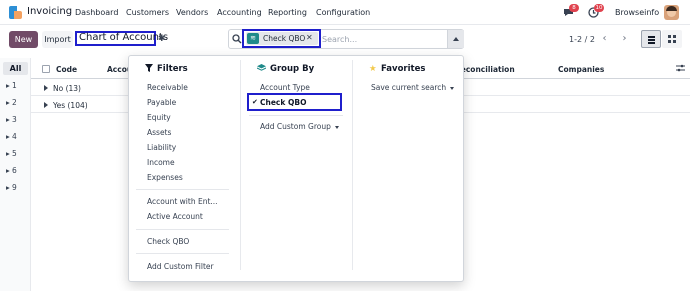  What do you see at coordinates (180, 266) in the screenshot?
I see `add-custom-filter: Add Custom Filter` at bounding box center [180, 266].